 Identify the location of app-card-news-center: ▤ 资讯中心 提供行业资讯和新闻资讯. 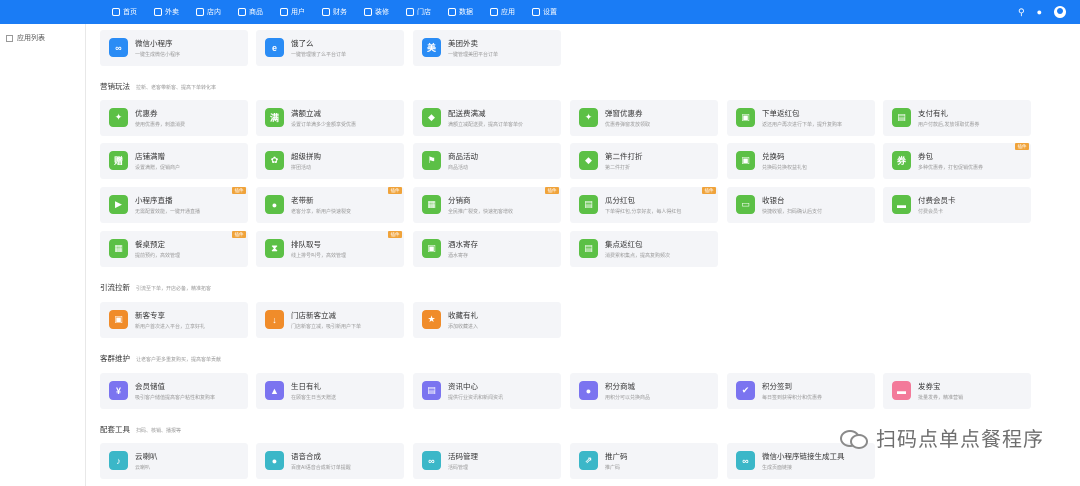
(487, 391).